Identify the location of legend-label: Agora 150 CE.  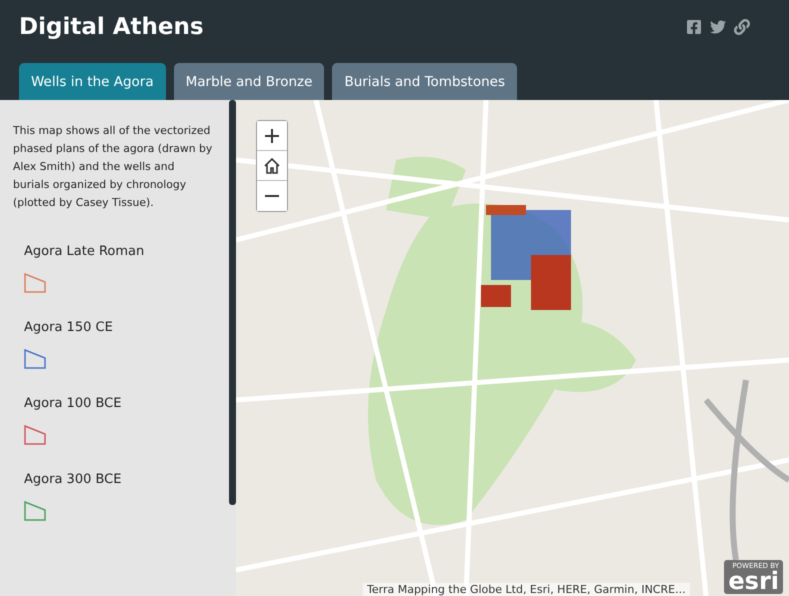
(69, 327).